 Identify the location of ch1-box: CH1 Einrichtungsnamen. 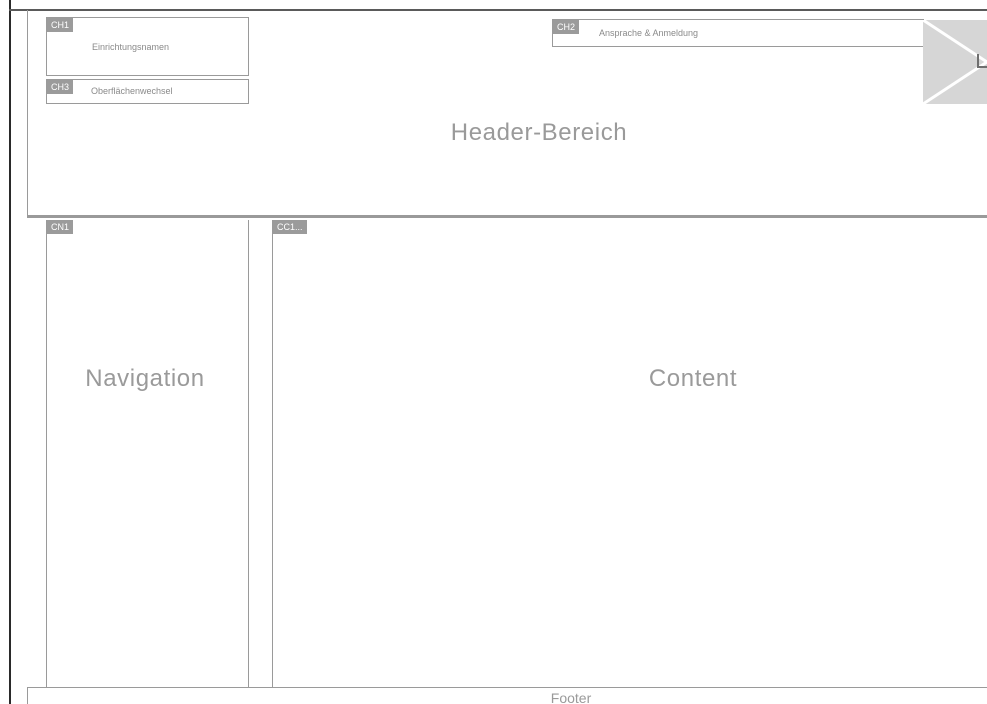
(147, 46).